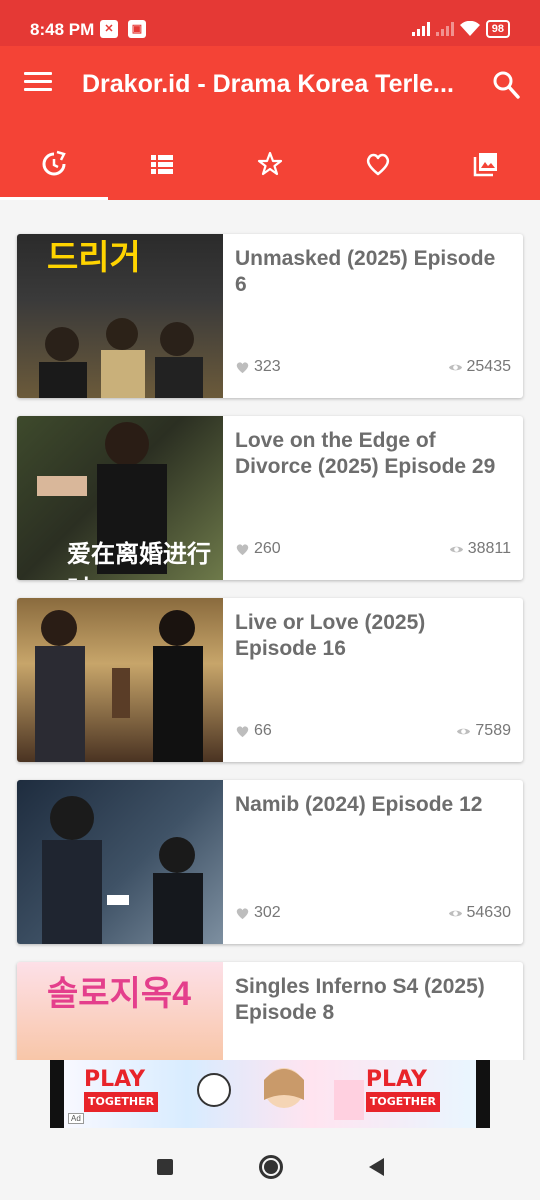  I want to click on signal-2-icon, so click(444, 29).